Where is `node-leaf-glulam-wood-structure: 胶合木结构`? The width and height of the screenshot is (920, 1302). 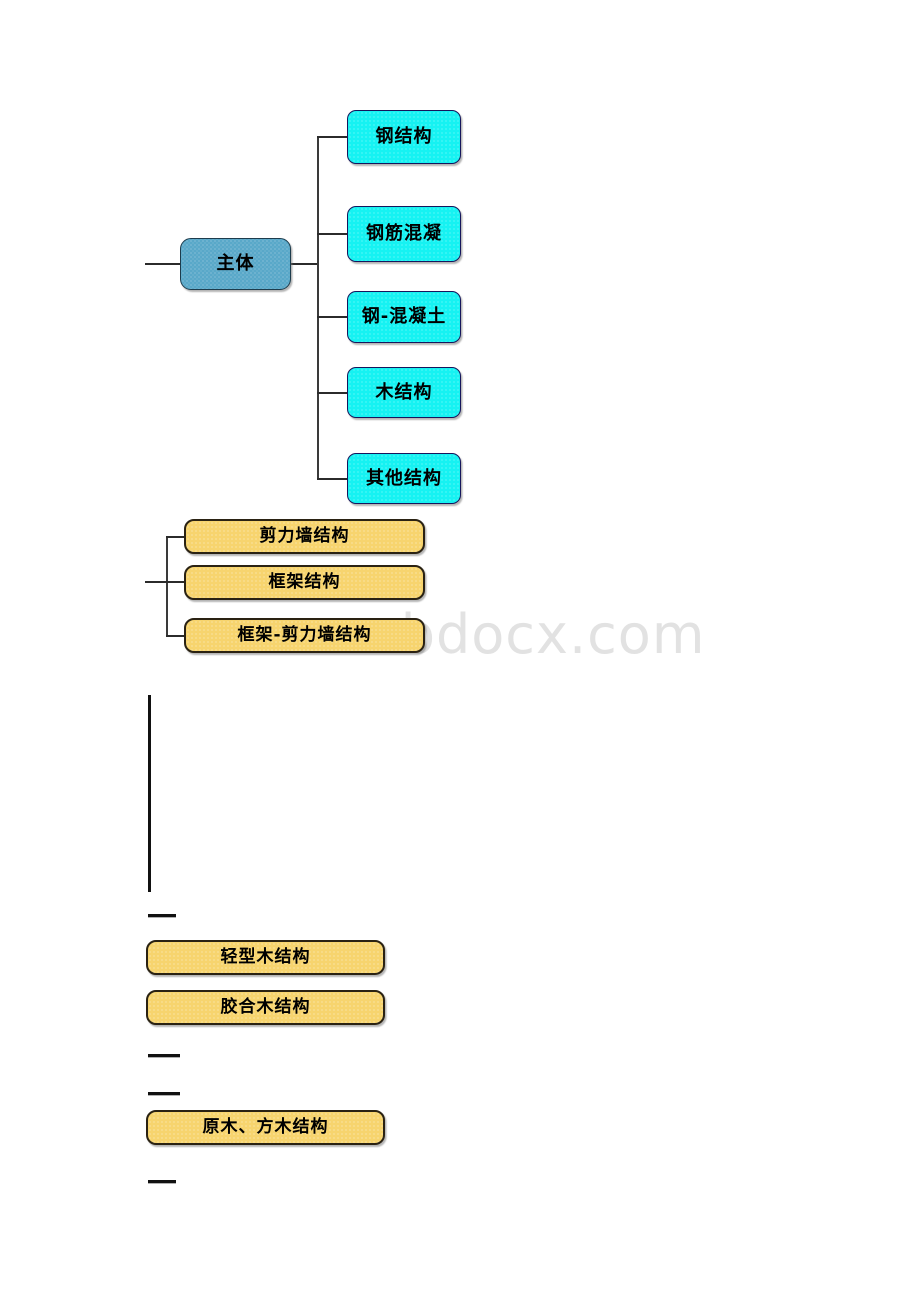
node-leaf-glulam-wood-structure: 胶合木结构 is located at coordinates (265, 1007).